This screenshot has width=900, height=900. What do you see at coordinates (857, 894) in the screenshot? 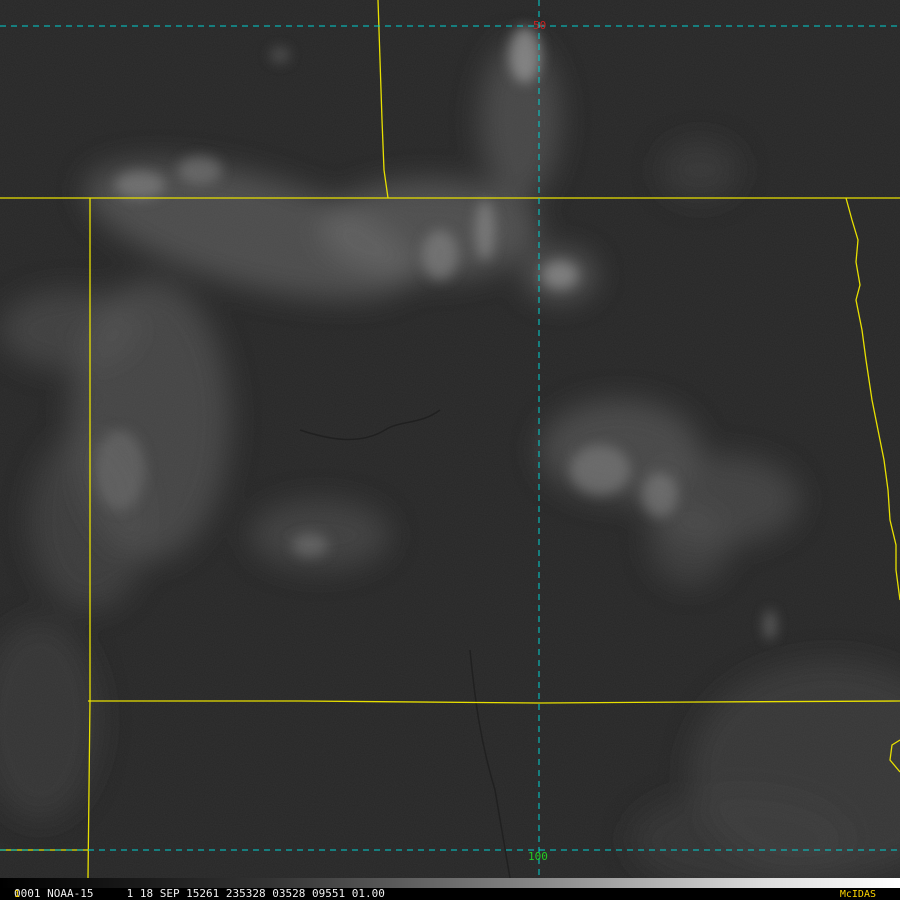
I see `mcidas-brand-label: McIDAS` at bounding box center [857, 894].